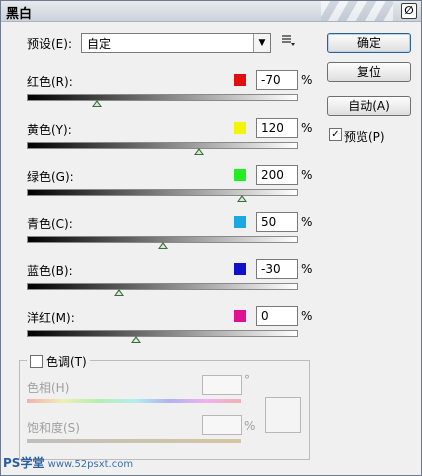 Image resolution: width=422 pixels, height=476 pixels. I want to click on magenta-value-input: 0, so click(277, 316).